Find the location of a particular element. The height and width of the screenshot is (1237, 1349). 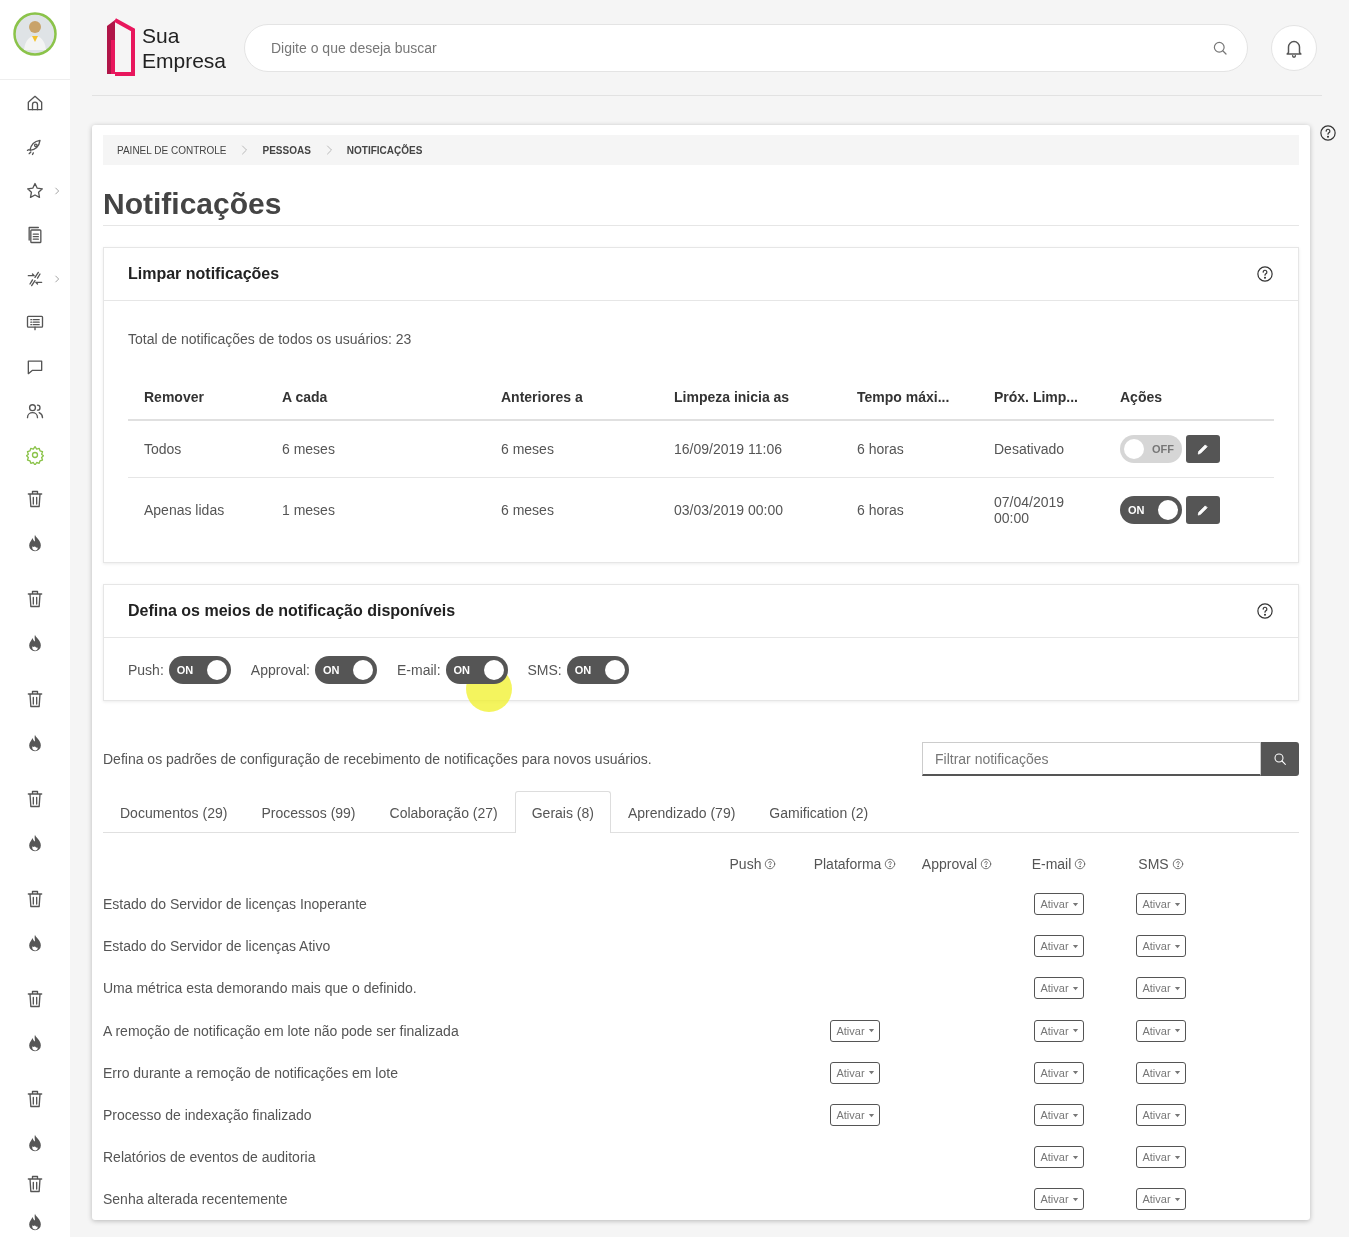

filter-field: Filtrar notificações is located at coordinates (1091, 759).